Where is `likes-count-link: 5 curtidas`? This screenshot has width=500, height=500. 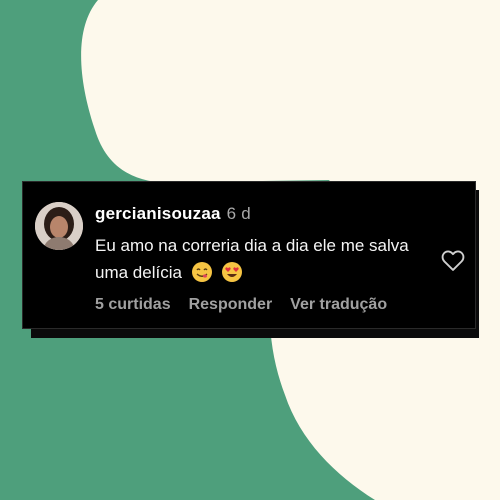 likes-count-link: 5 curtidas is located at coordinates (133, 304).